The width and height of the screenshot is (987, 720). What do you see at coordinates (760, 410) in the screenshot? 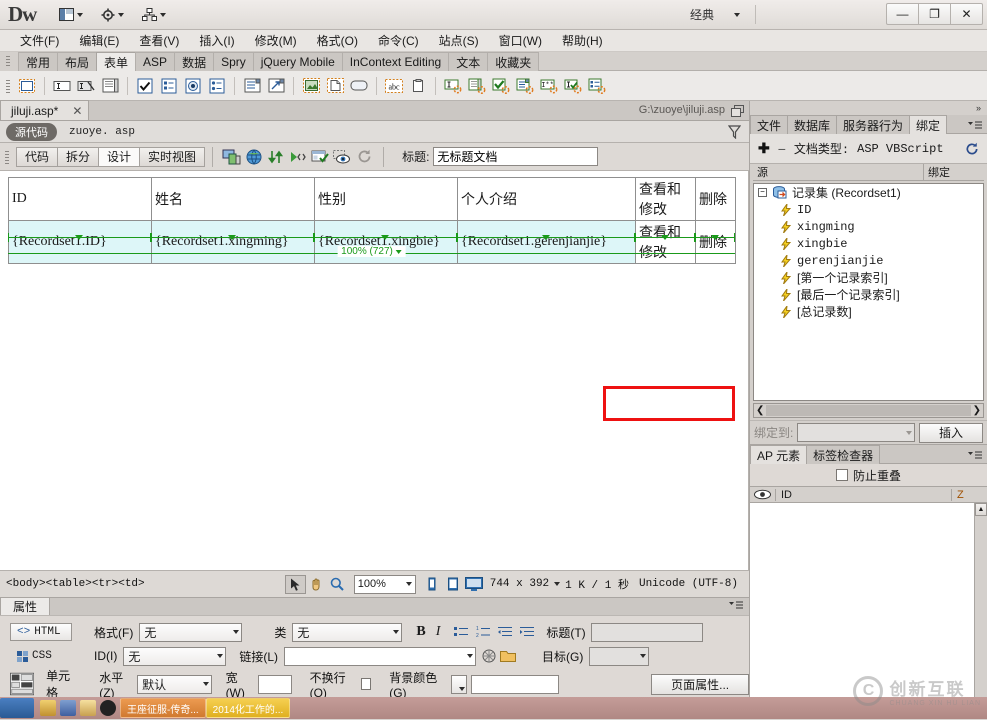
I see `scroll-left-icon: ❮` at bounding box center [760, 410].